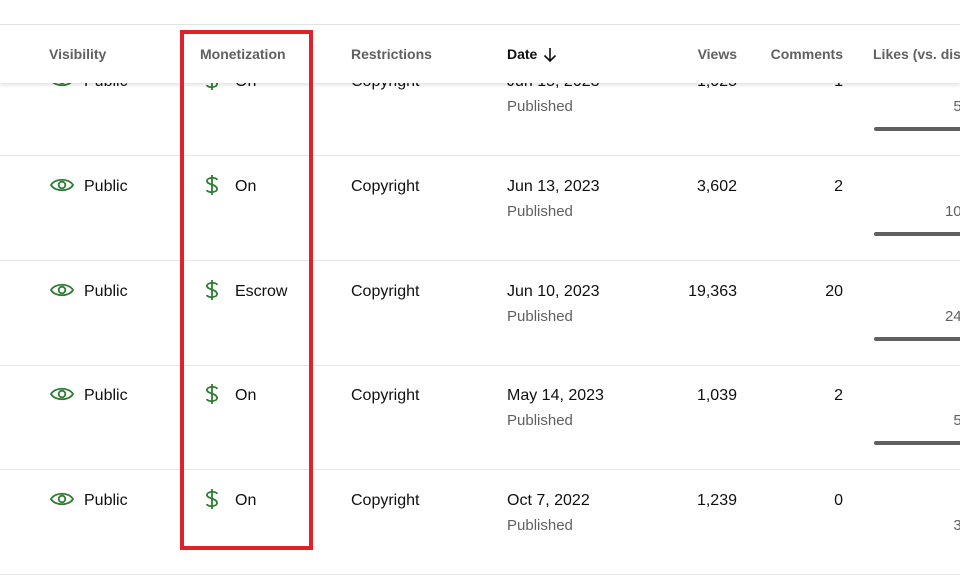 The image size is (960, 575). Describe the element at coordinates (910, 501) in the screenshot. I see `likes-percent: 8` at that location.